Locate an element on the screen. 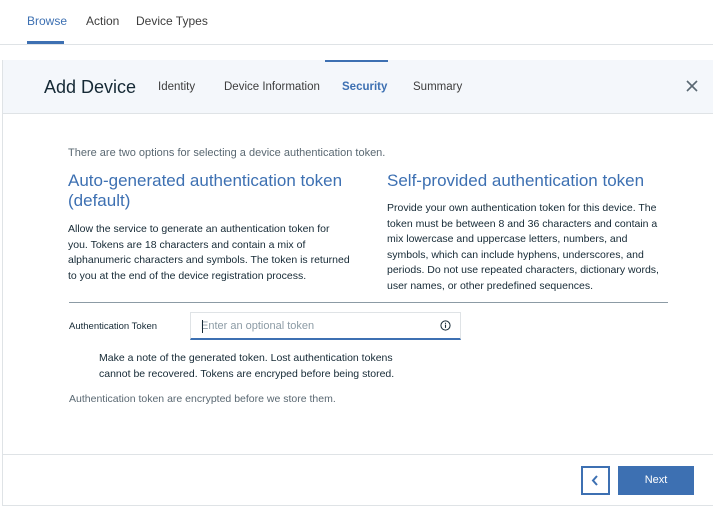 This screenshot has height=509, width=713. tab-browse: Browse is located at coordinates (47, 21).